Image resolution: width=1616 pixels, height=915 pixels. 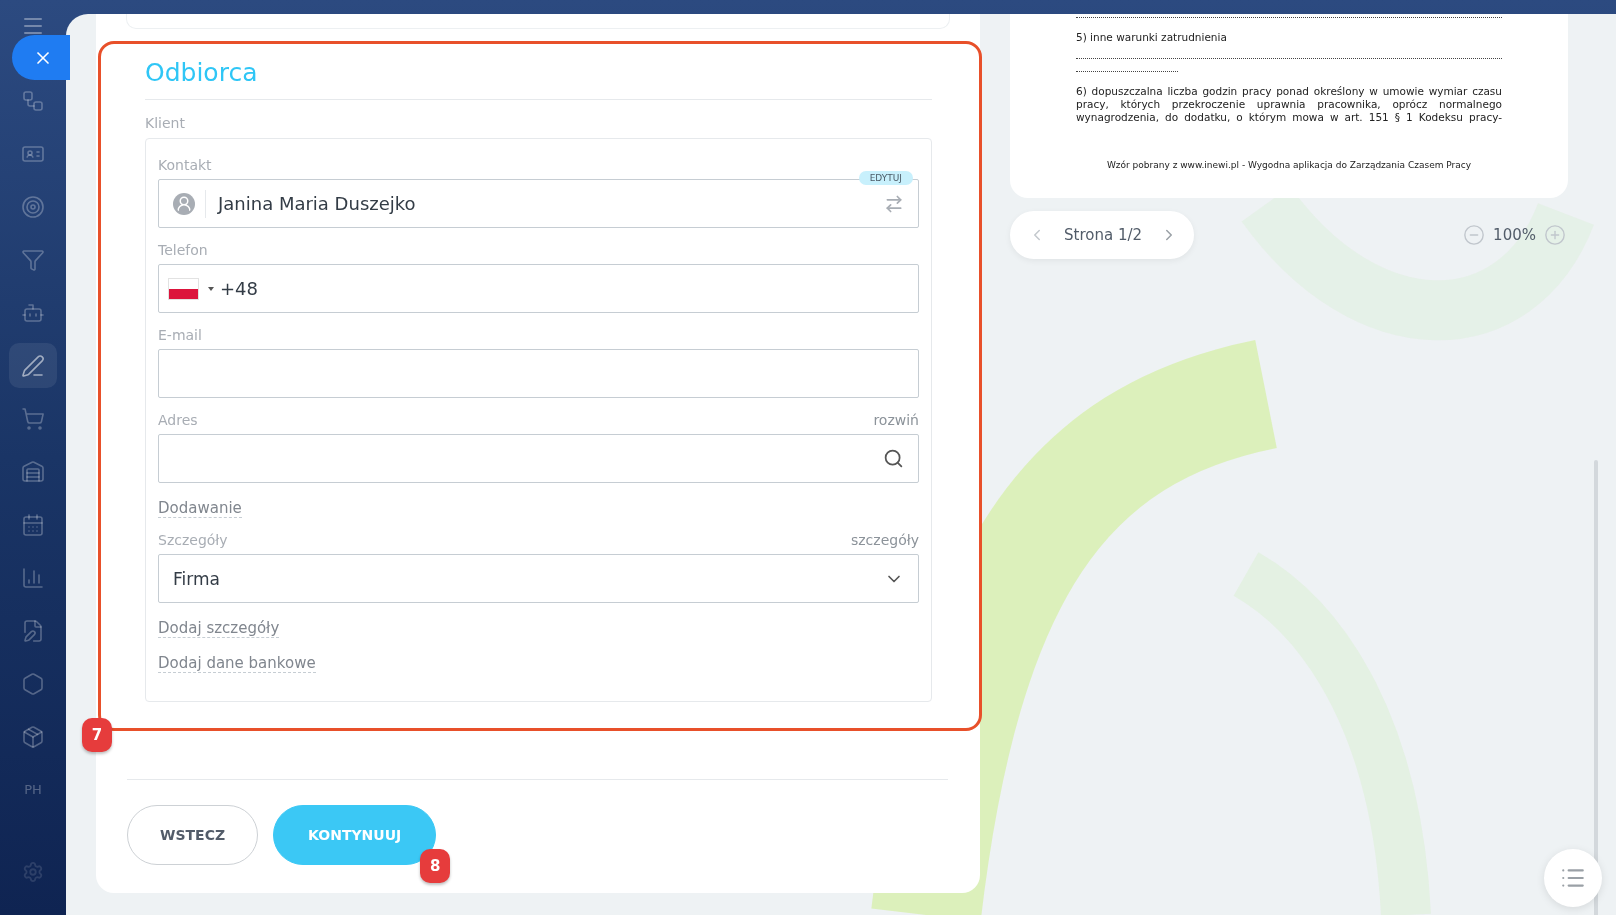 What do you see at coordinates (885, 178) in the screenshot?
I see `edit-badge: EDYTUJ` at bounding box center [885, 178].